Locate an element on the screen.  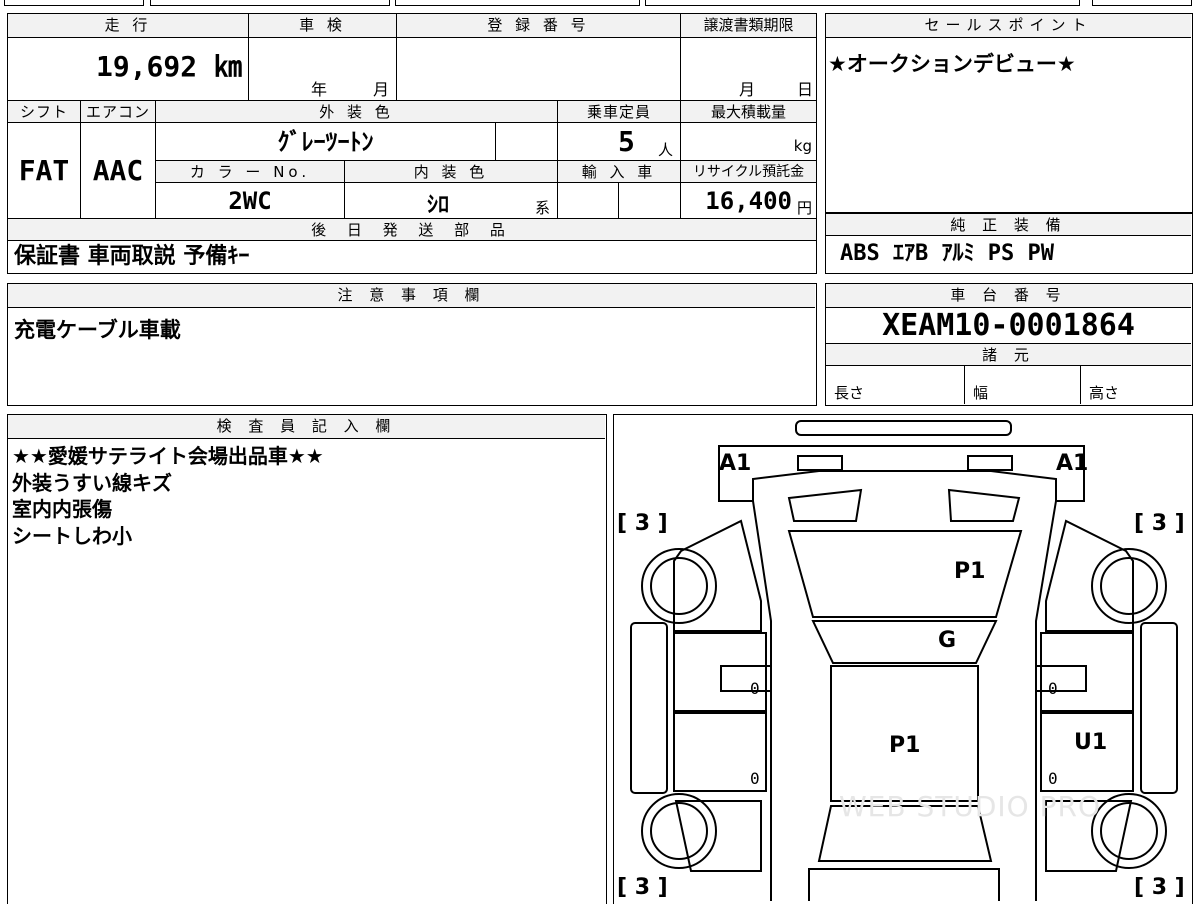
color-no-label: カ ラ ー No. is located at coordinates (250, 172).